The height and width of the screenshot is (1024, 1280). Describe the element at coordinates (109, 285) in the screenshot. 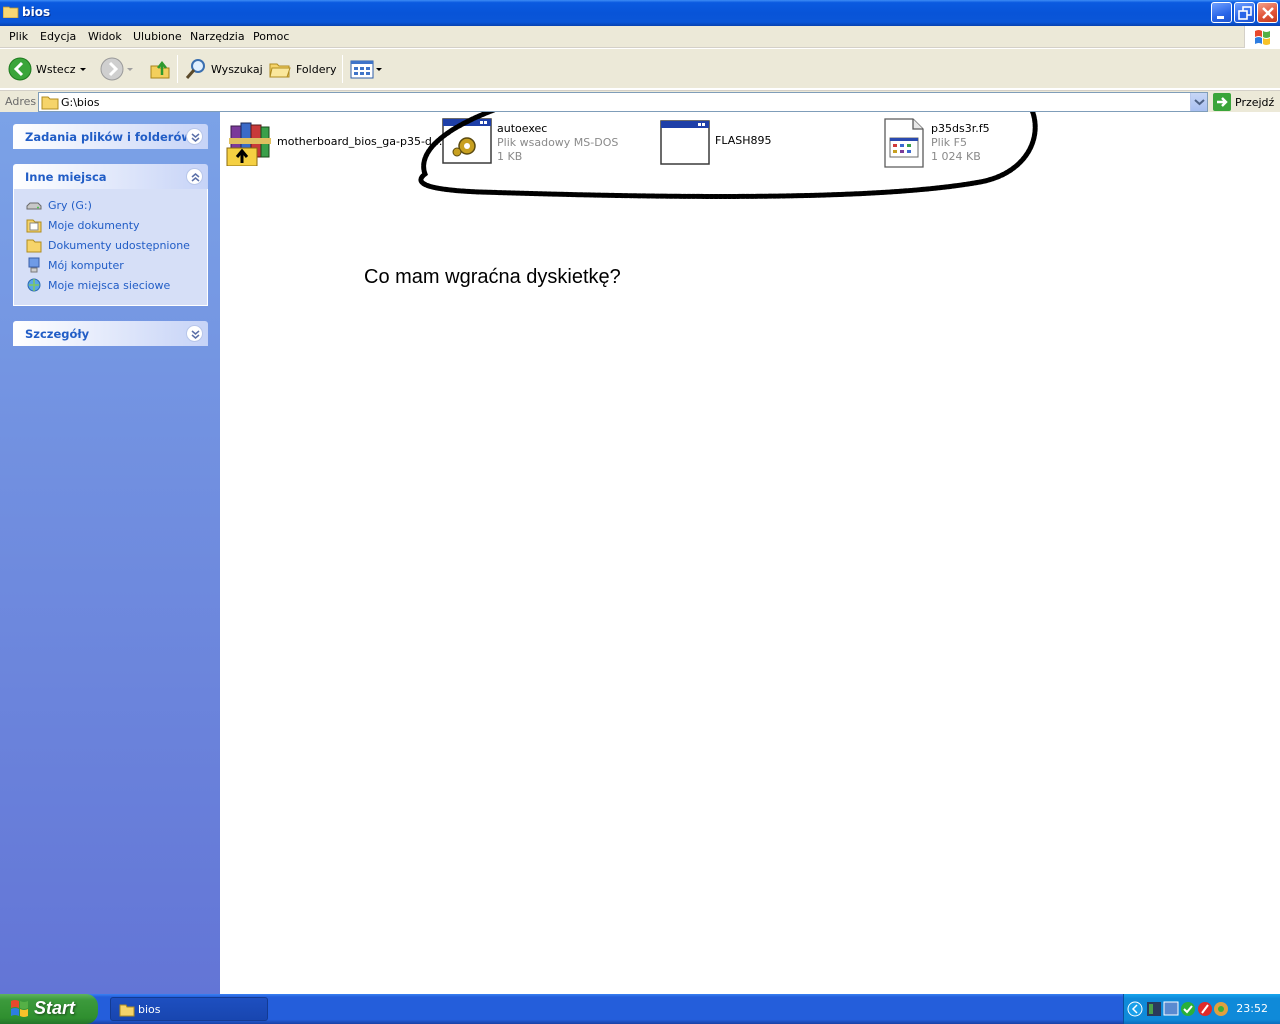

I see `place-label: Moje miejsca sieciowe` at that location.